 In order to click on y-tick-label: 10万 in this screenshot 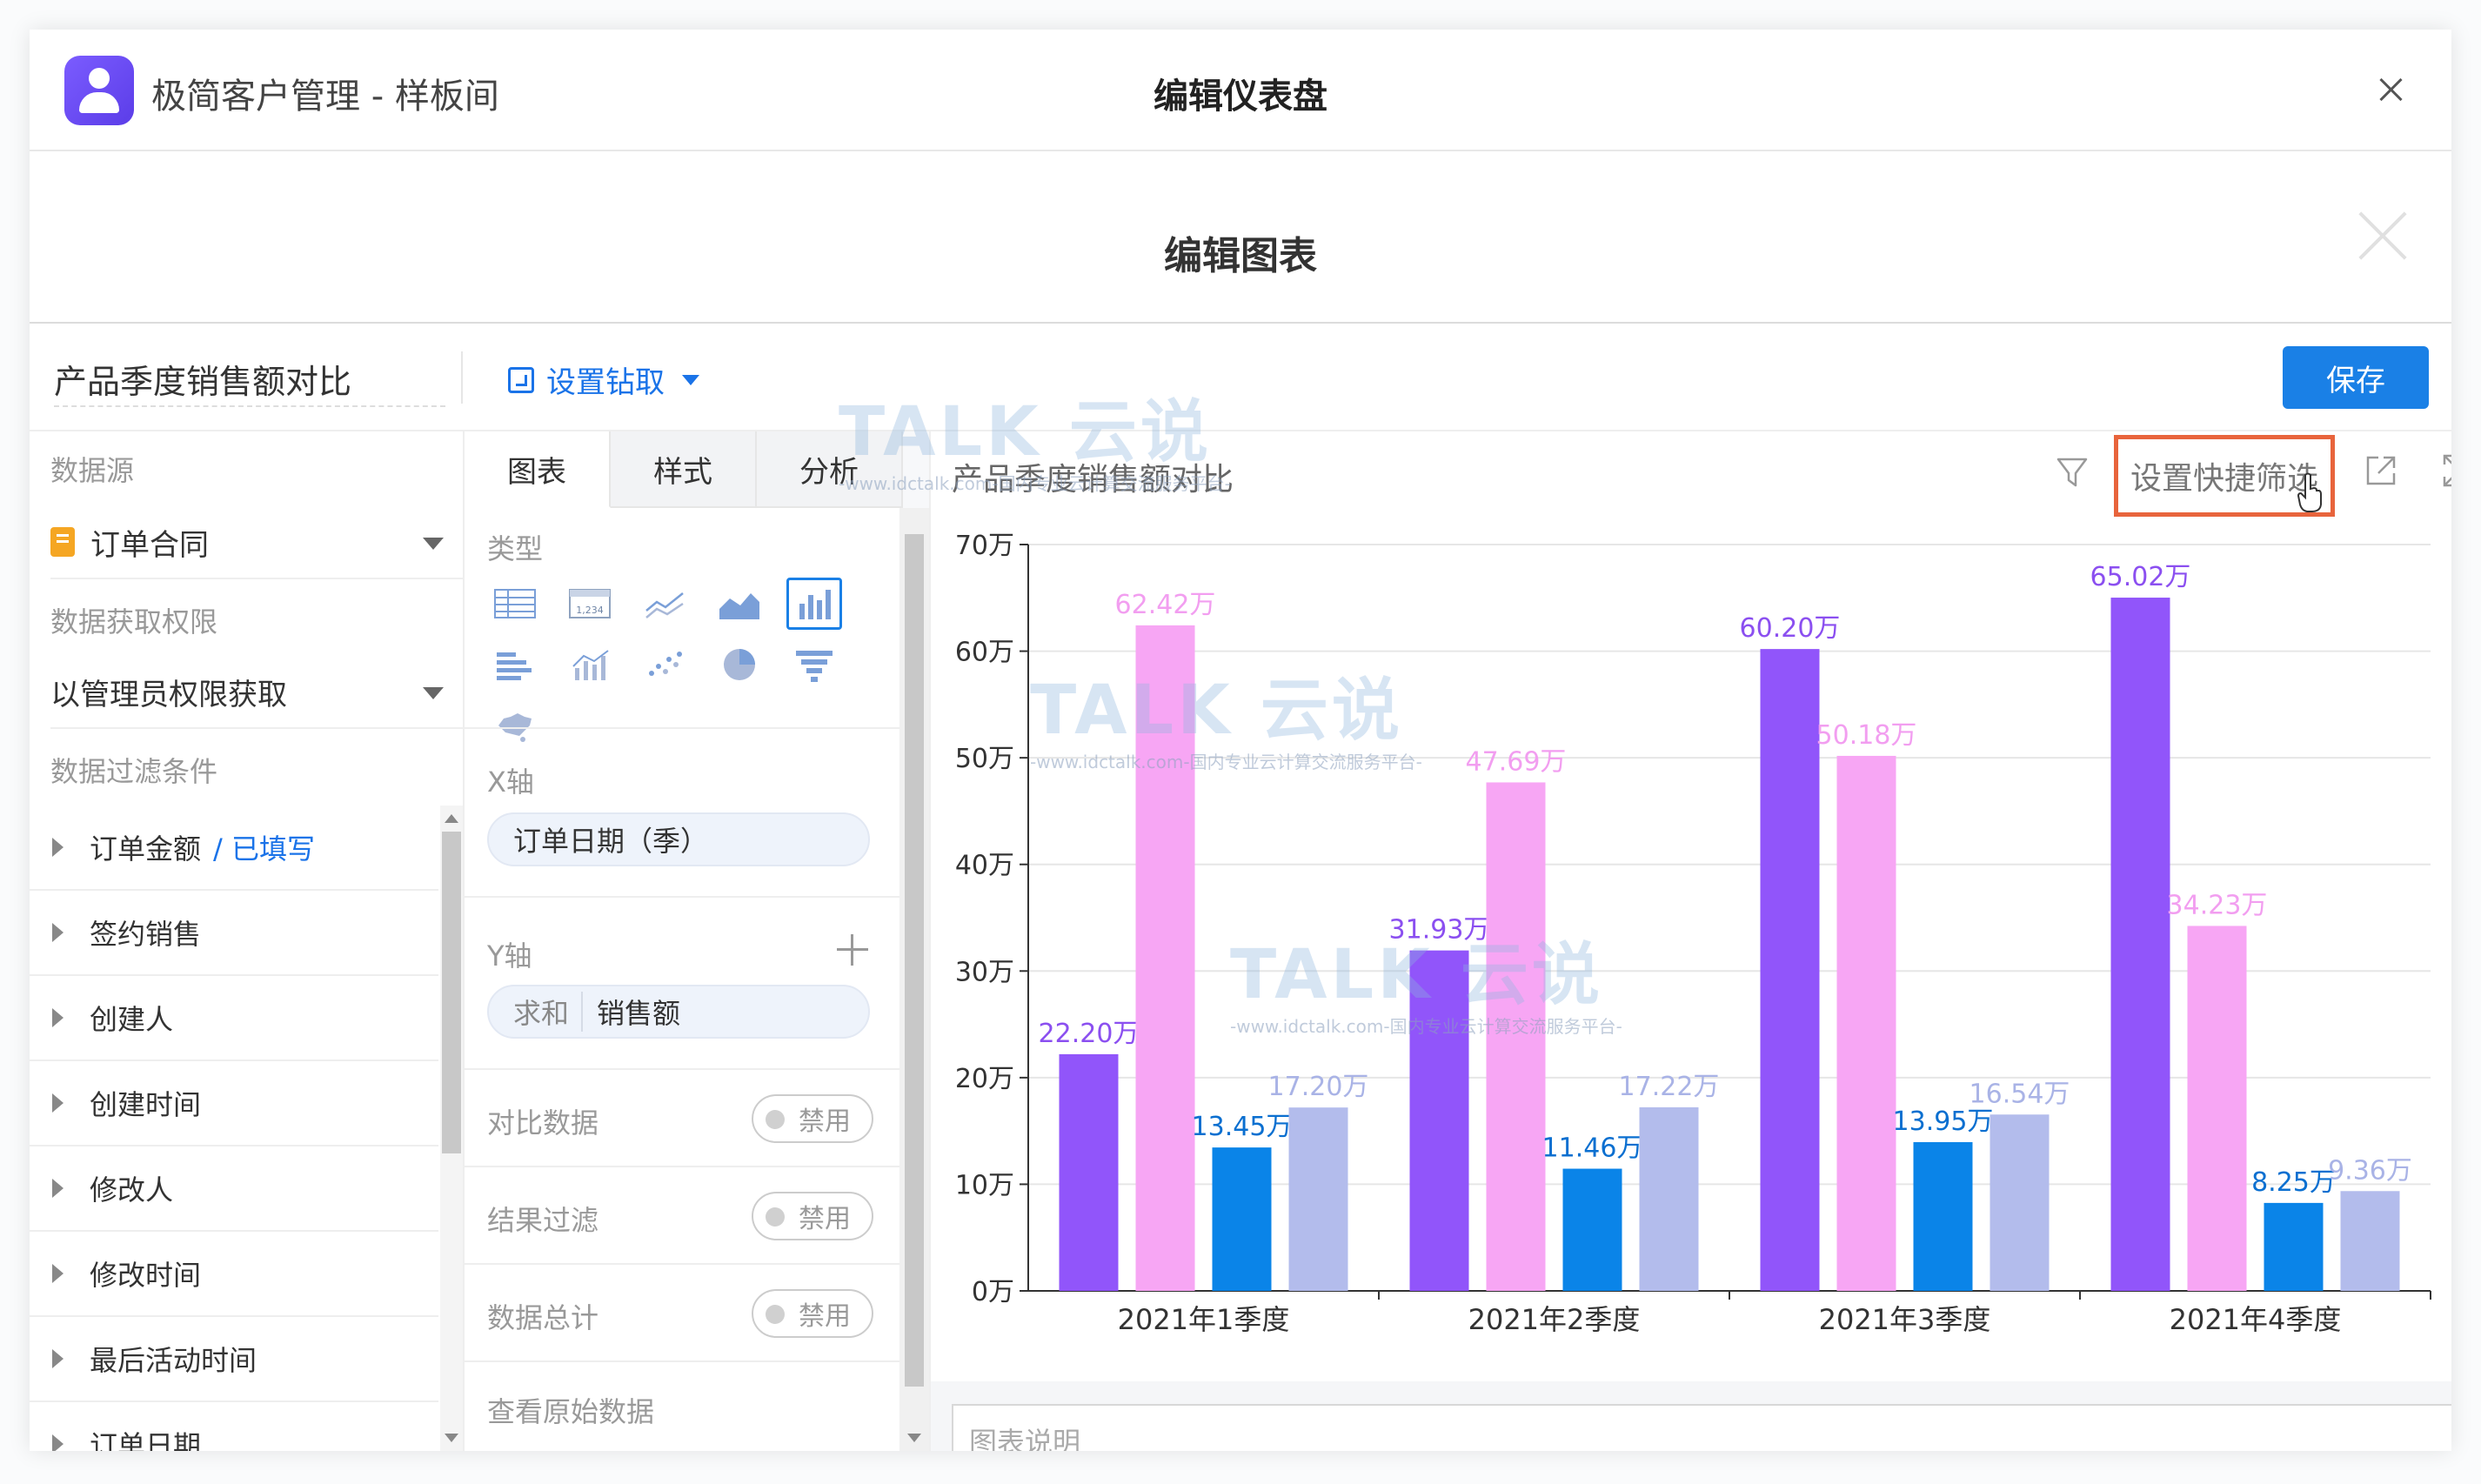, I will do `click(984, 1185)`.